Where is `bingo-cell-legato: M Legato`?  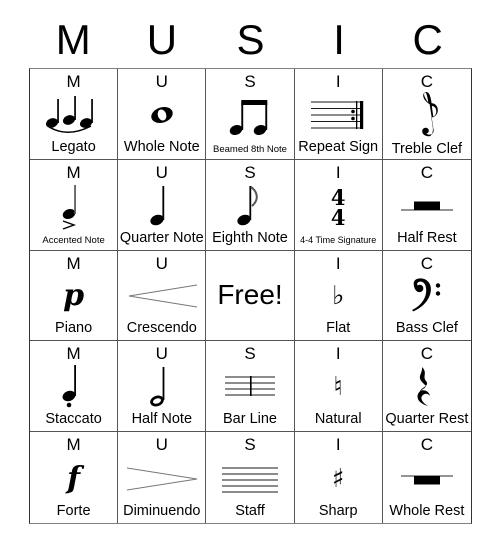 bingo-cell-legato: M Legato is located at coordinates (74, 114).